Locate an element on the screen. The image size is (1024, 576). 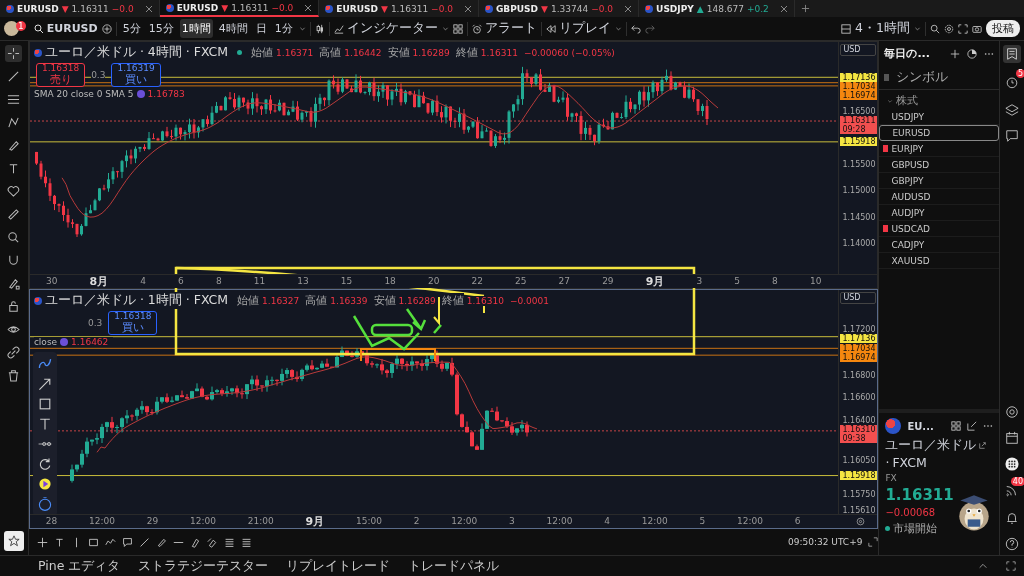
undo-icon is located at coordinates (635, 28).